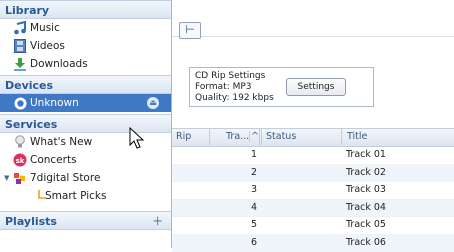  I want to click on table-row: 3 Track 03, so click(313, 191).